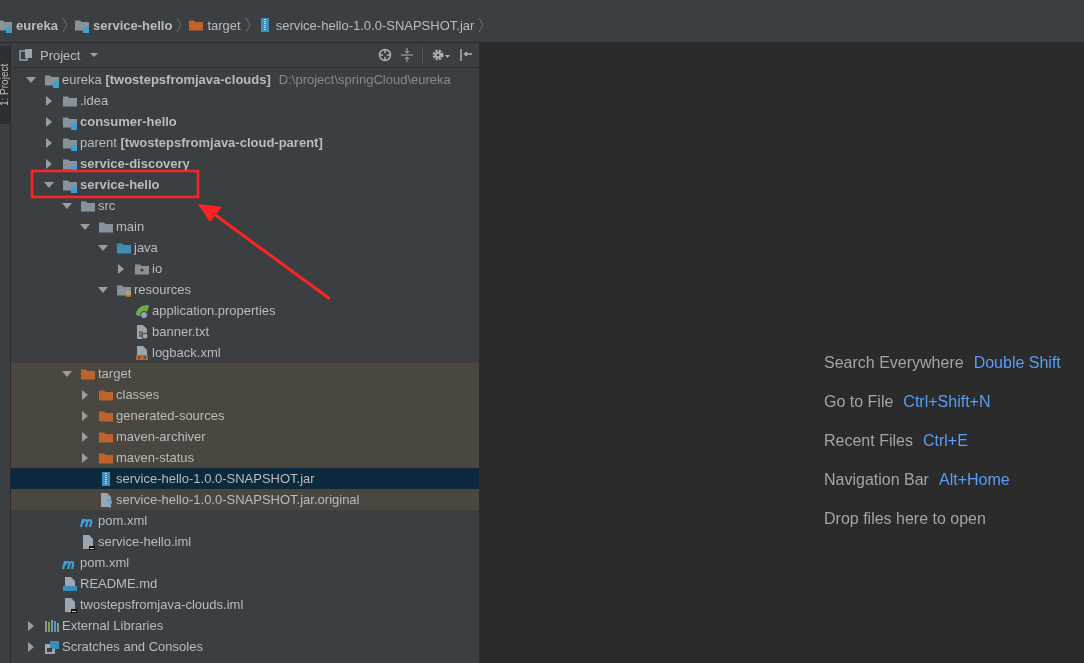 Image resolution: width=1084 pixels, height=663 pixels. What do you see at coordinates (245, 604) in the screenshot?
I see `tree-row: twostepsfromjava-clouds.iml` at bounding box center [245, 604].